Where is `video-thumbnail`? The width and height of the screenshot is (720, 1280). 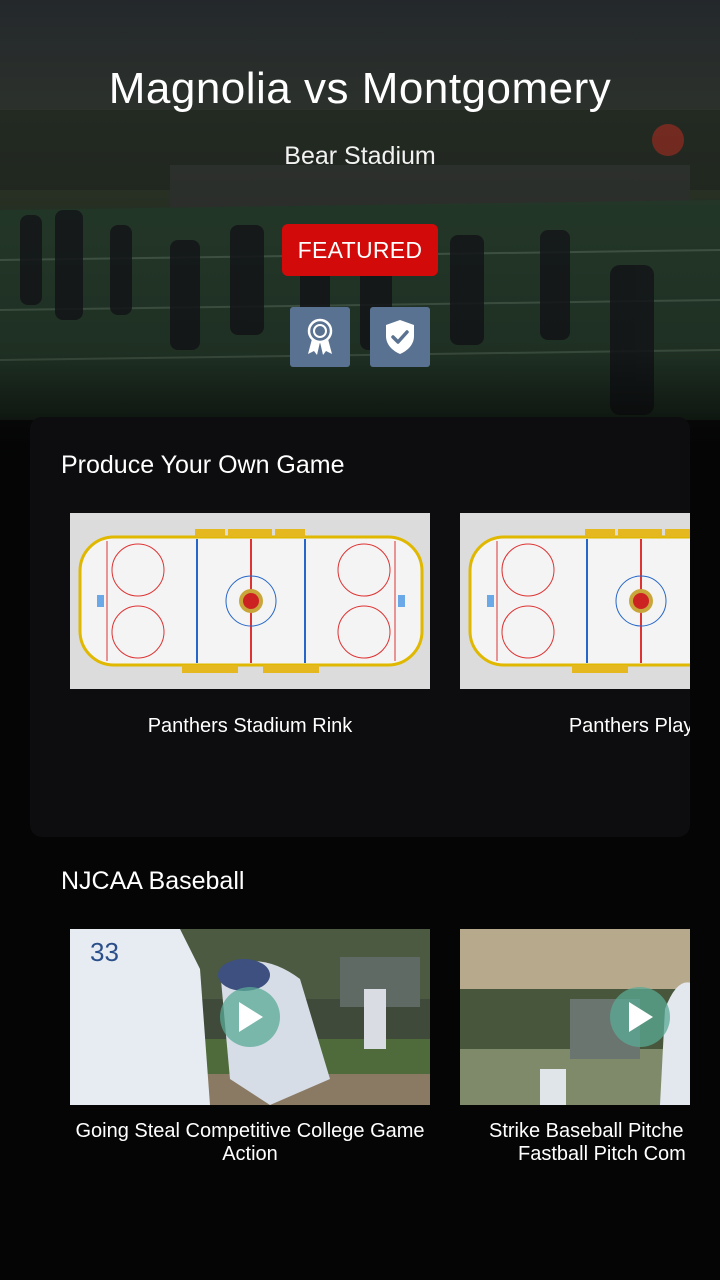 video-thumbnail is located at coordinates (575, 1017).